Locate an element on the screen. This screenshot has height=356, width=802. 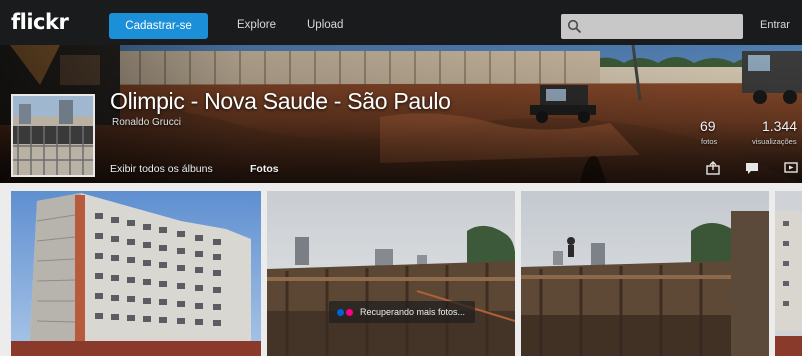
tab-photos: Fotos is located at coordinates (264, 169).